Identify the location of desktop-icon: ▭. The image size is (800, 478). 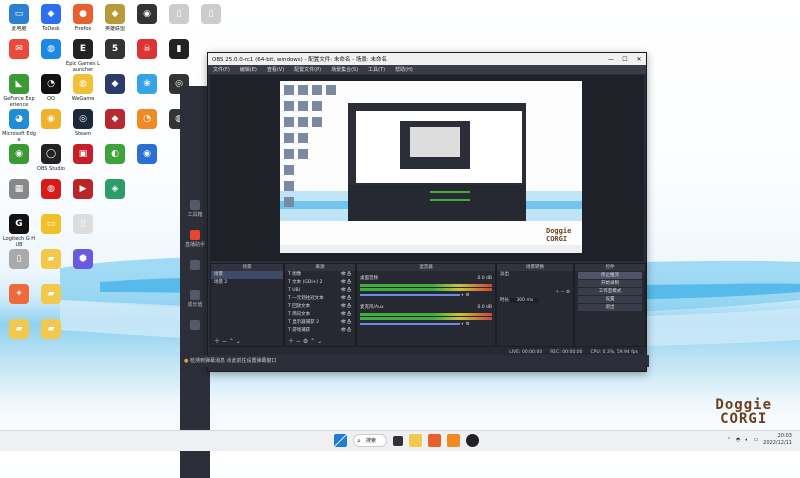
(51, 234).